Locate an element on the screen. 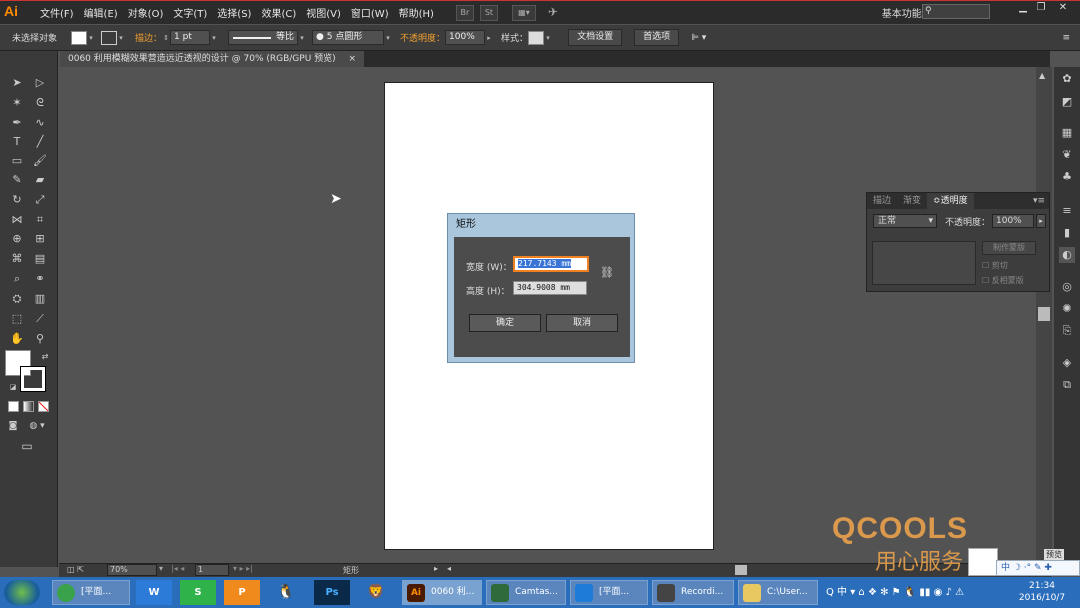 Image resolution: width=1080 pixels, height=608 pixels. shape-builder-tool-icon: ⊕ is located at coordinates (17, 239).